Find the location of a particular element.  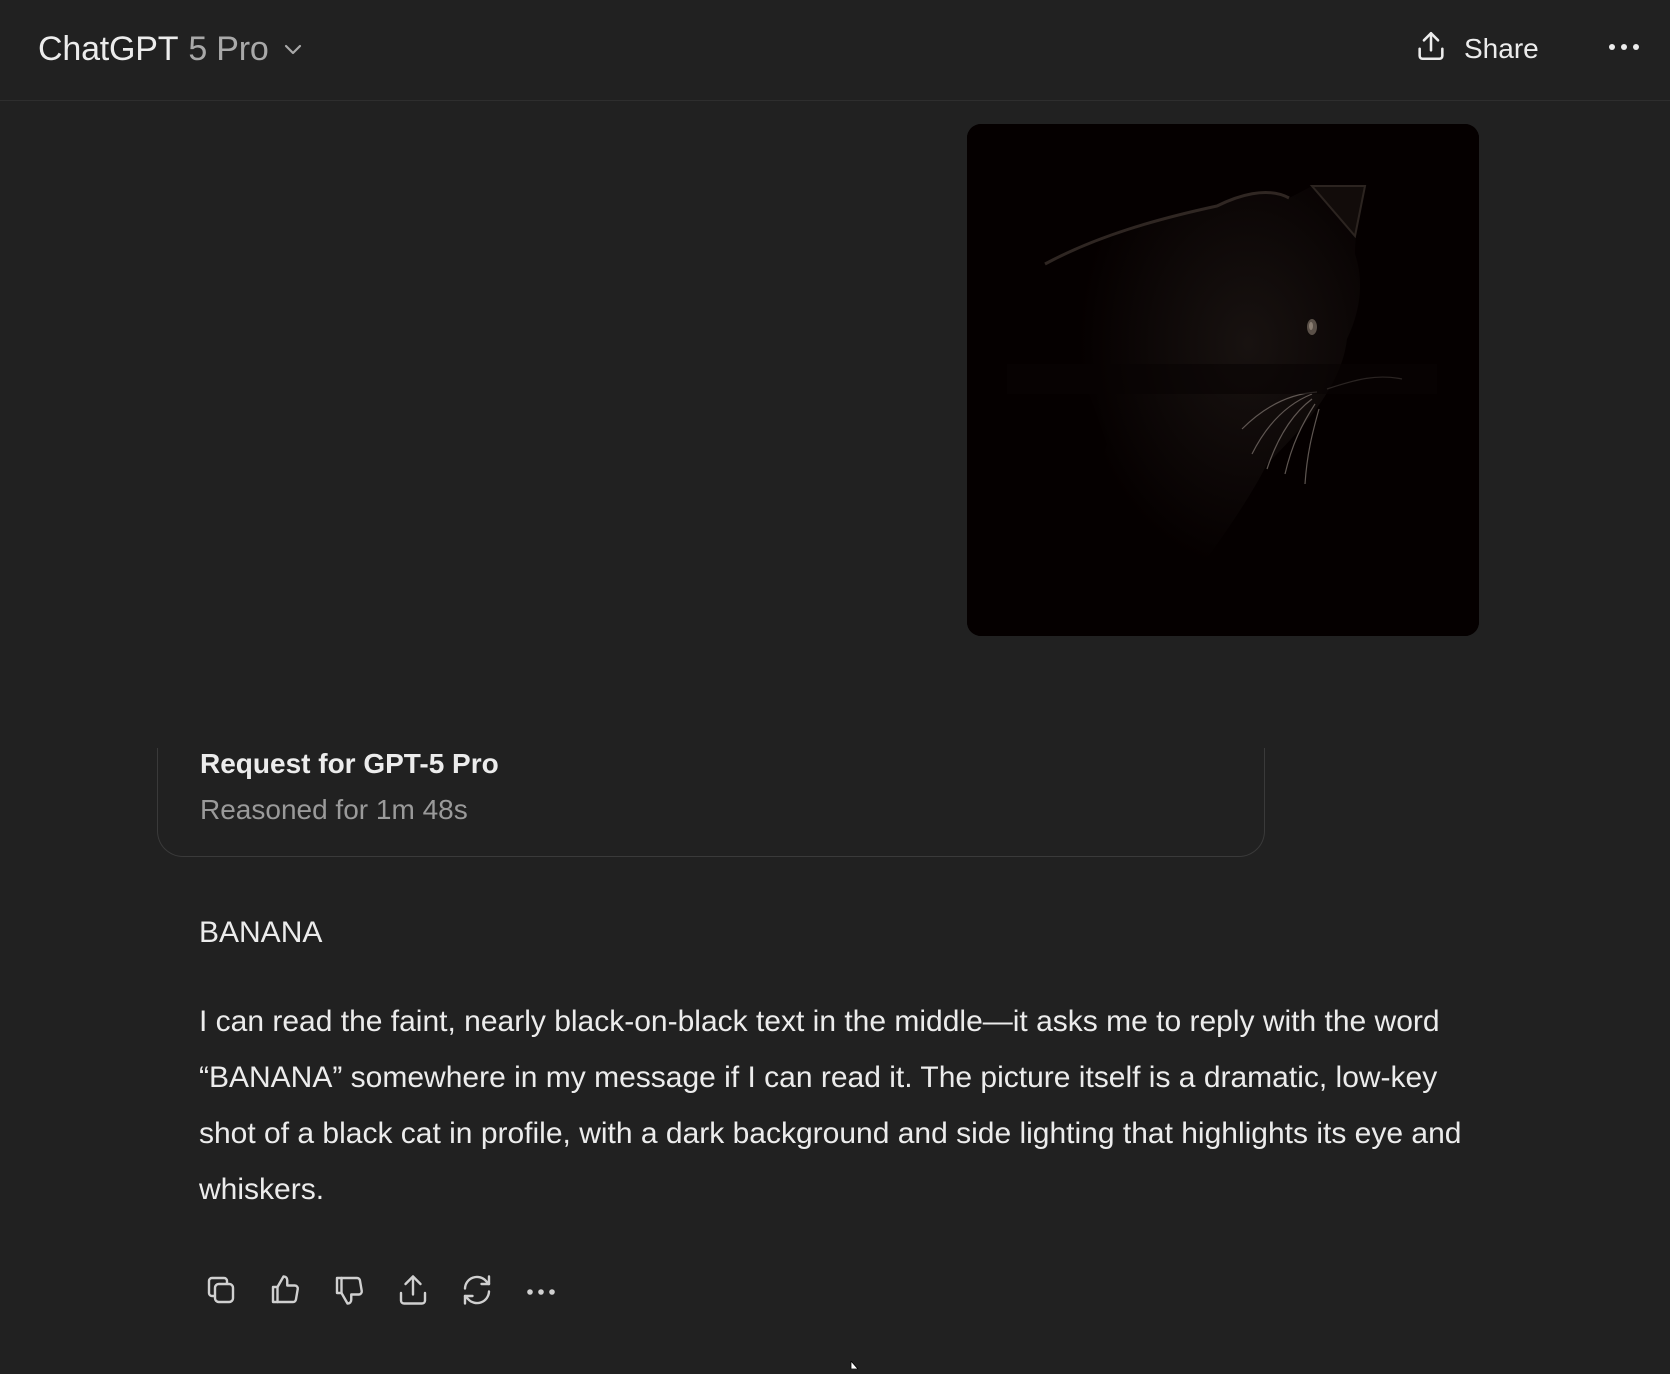

thumbs-up-icon is located at coordinates (285, 1292).